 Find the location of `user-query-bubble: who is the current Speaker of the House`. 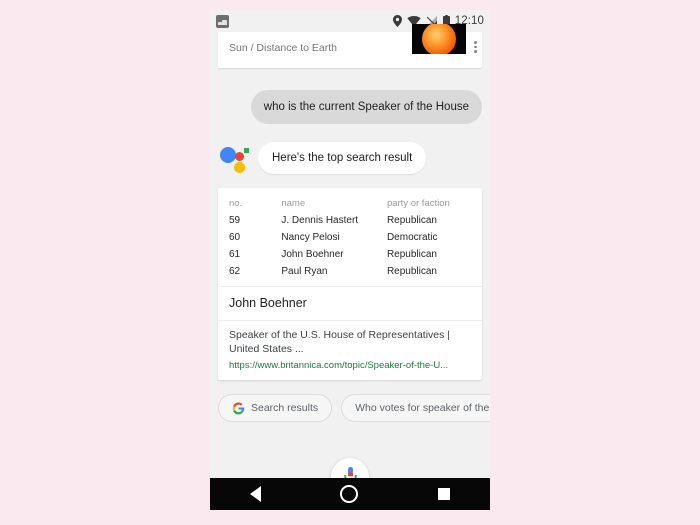

user-query-bubble: who is the current Speaker of the House is located at coordinates (366, 107).